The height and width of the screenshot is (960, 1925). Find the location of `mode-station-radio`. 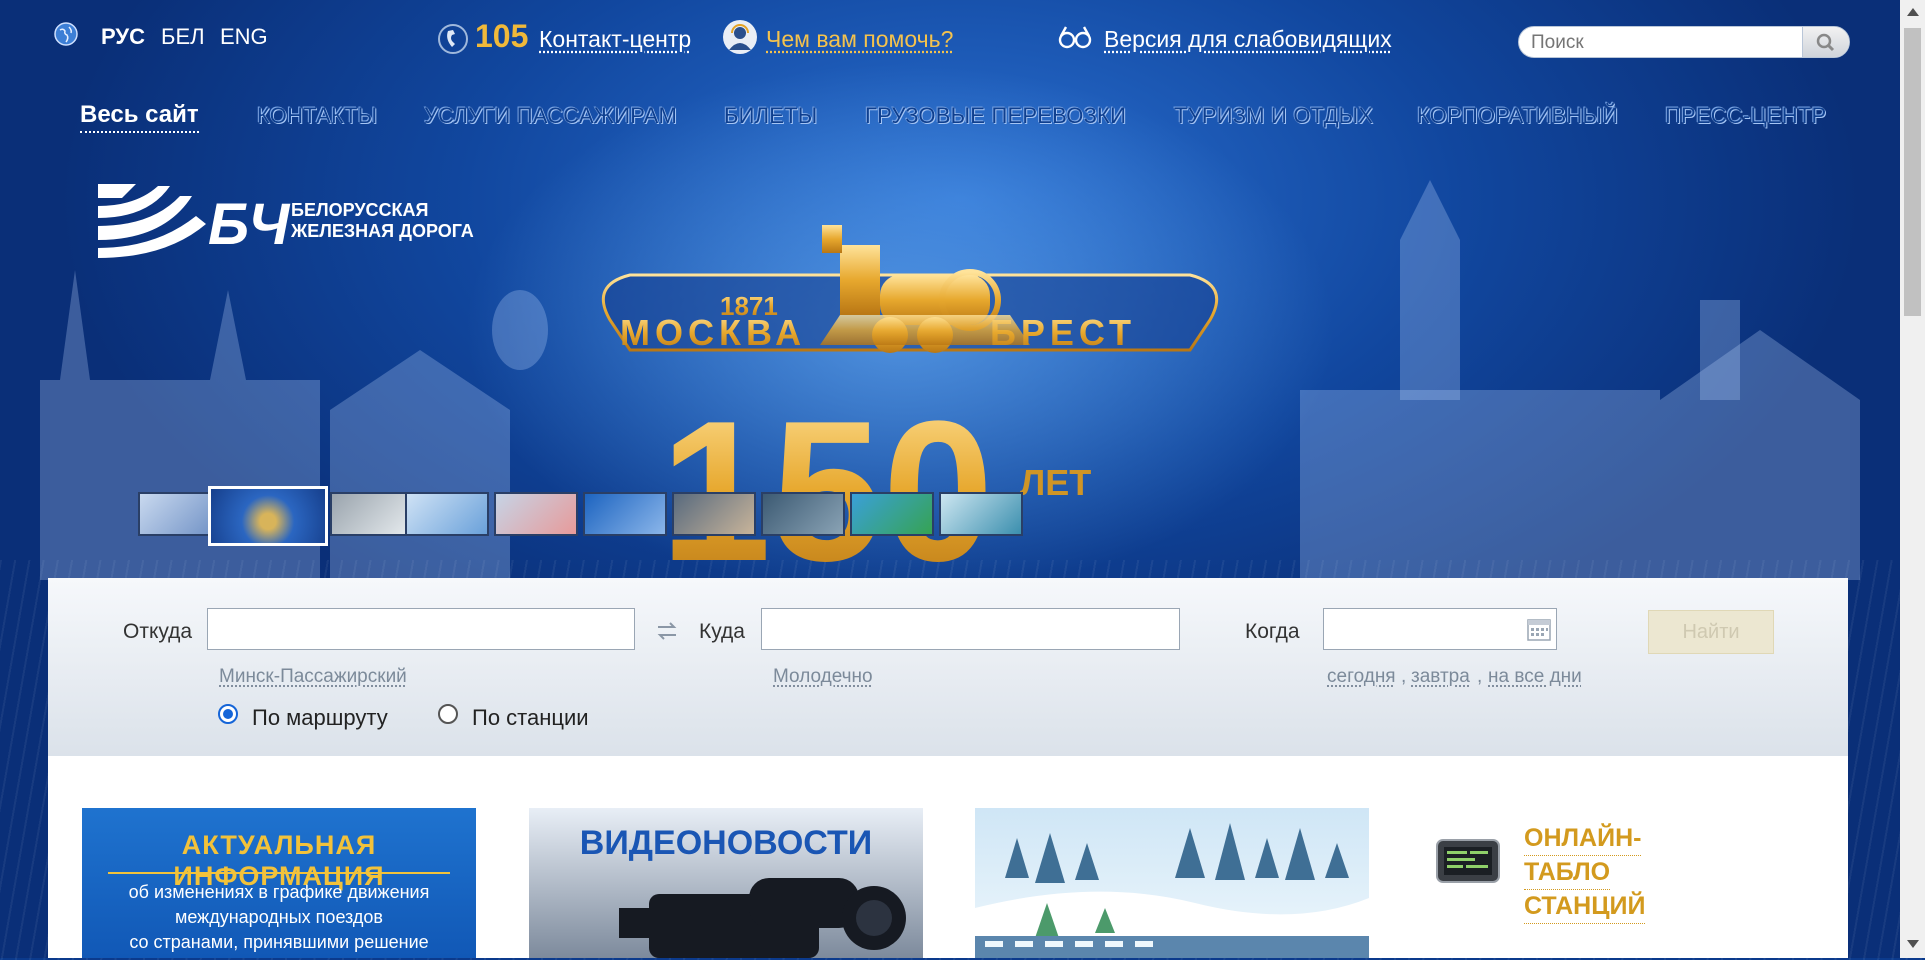

mode-station-radio is located at coordinates (448, 714).